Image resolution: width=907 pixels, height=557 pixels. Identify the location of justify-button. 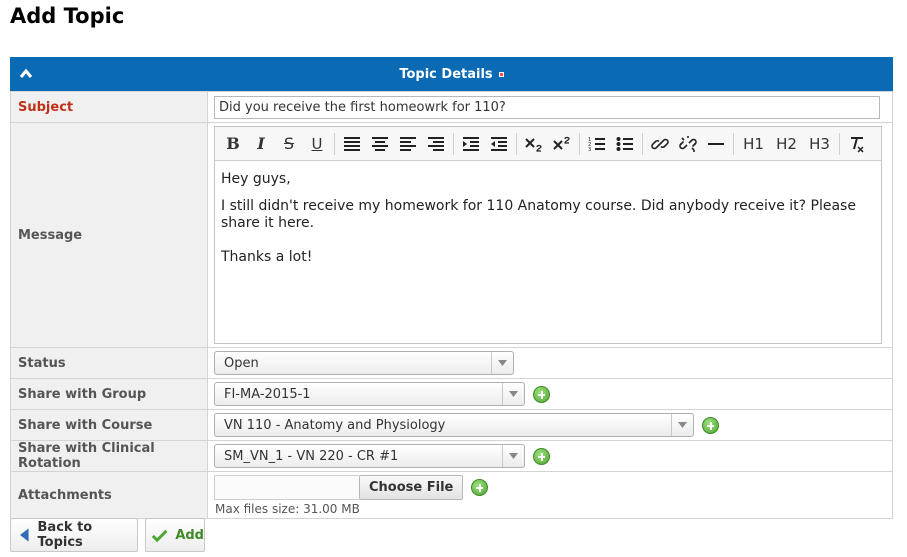
(352, 144).